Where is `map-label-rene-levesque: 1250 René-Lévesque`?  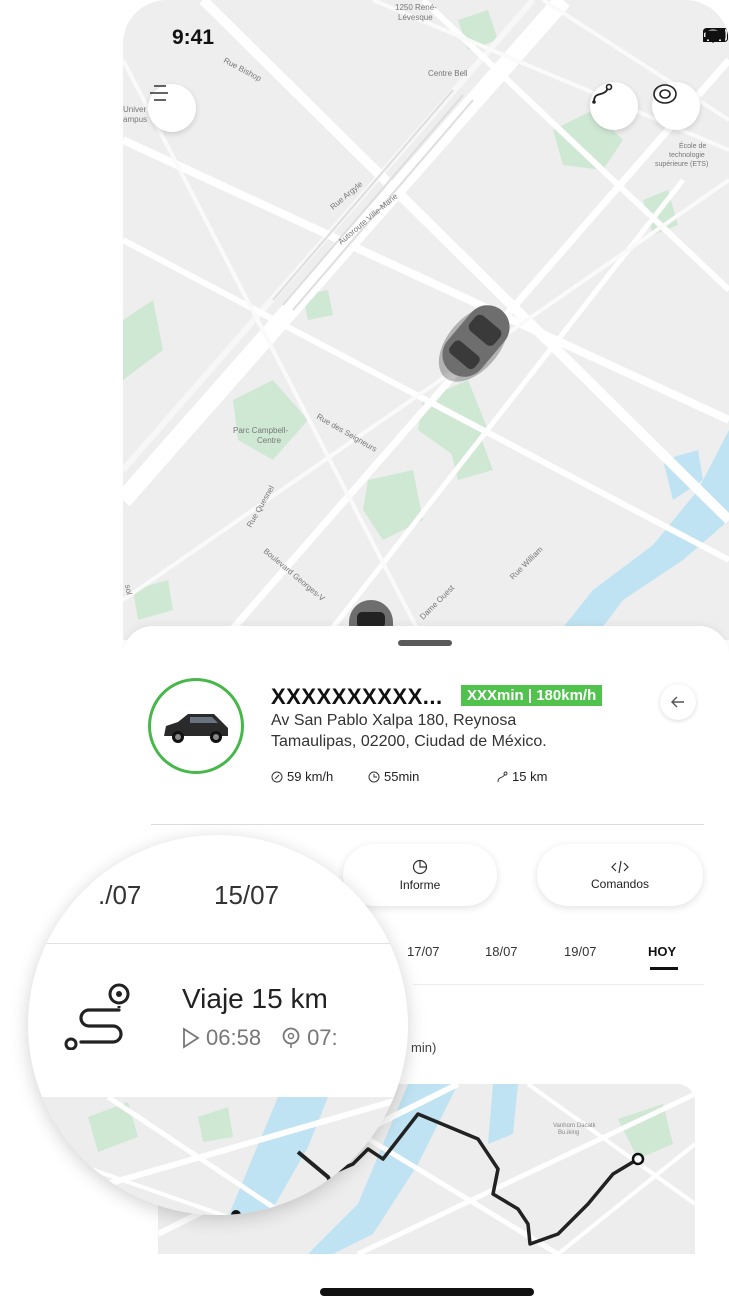
map-label-rene-levesque: 1250 René-Lévesque is located at coordinates (416, 12).